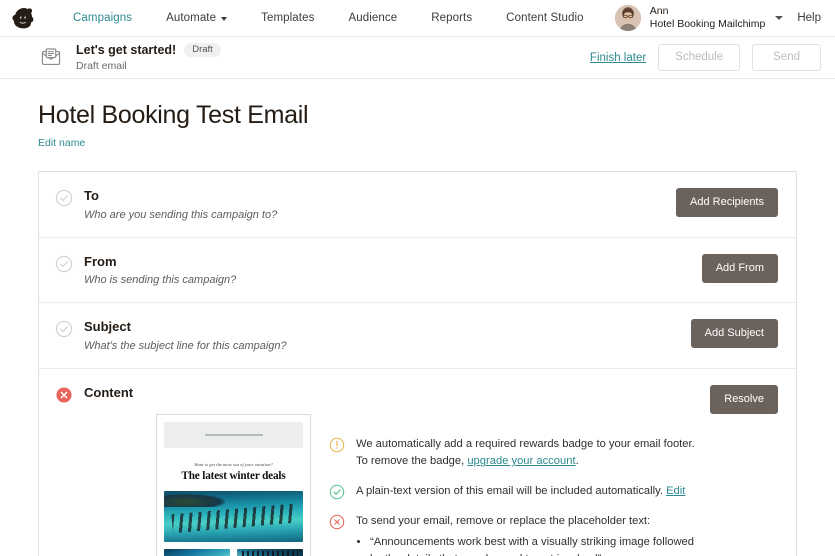  What do you see at coordinates (91, 195) in the screenshot?
I see `checklist-row-to-title: To` at bounding box center [91, 195].